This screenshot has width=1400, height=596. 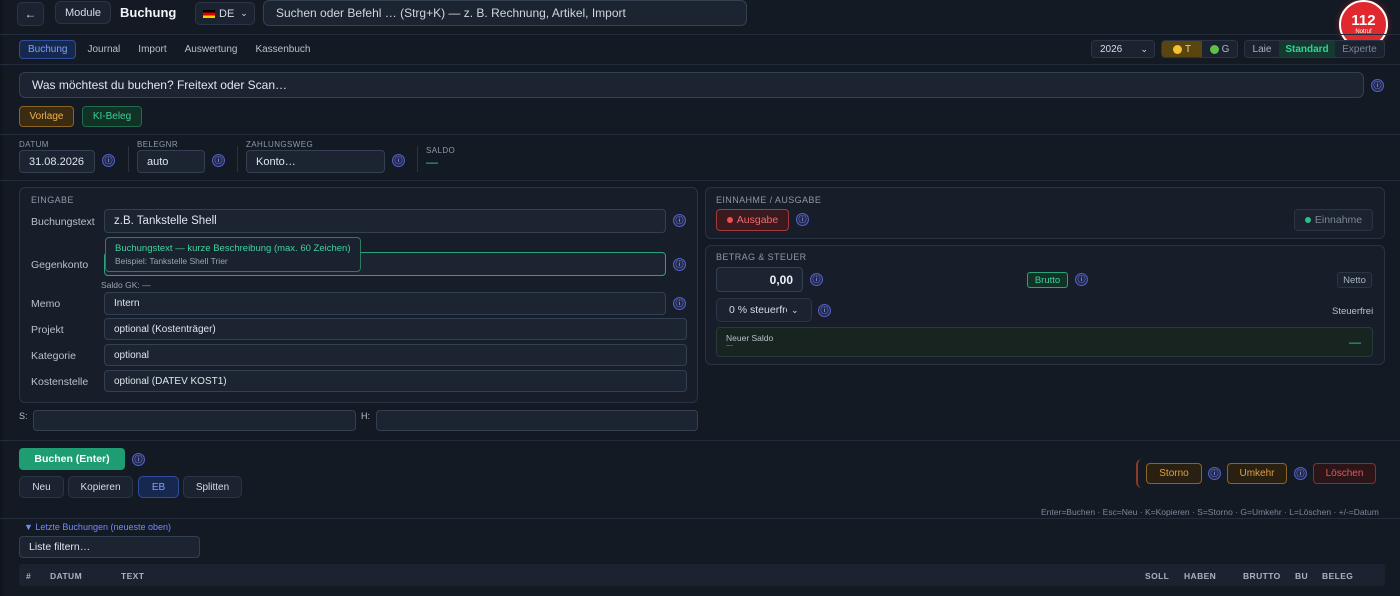 I want to click on amount-value: 0,00, so click(x=781, y=279).